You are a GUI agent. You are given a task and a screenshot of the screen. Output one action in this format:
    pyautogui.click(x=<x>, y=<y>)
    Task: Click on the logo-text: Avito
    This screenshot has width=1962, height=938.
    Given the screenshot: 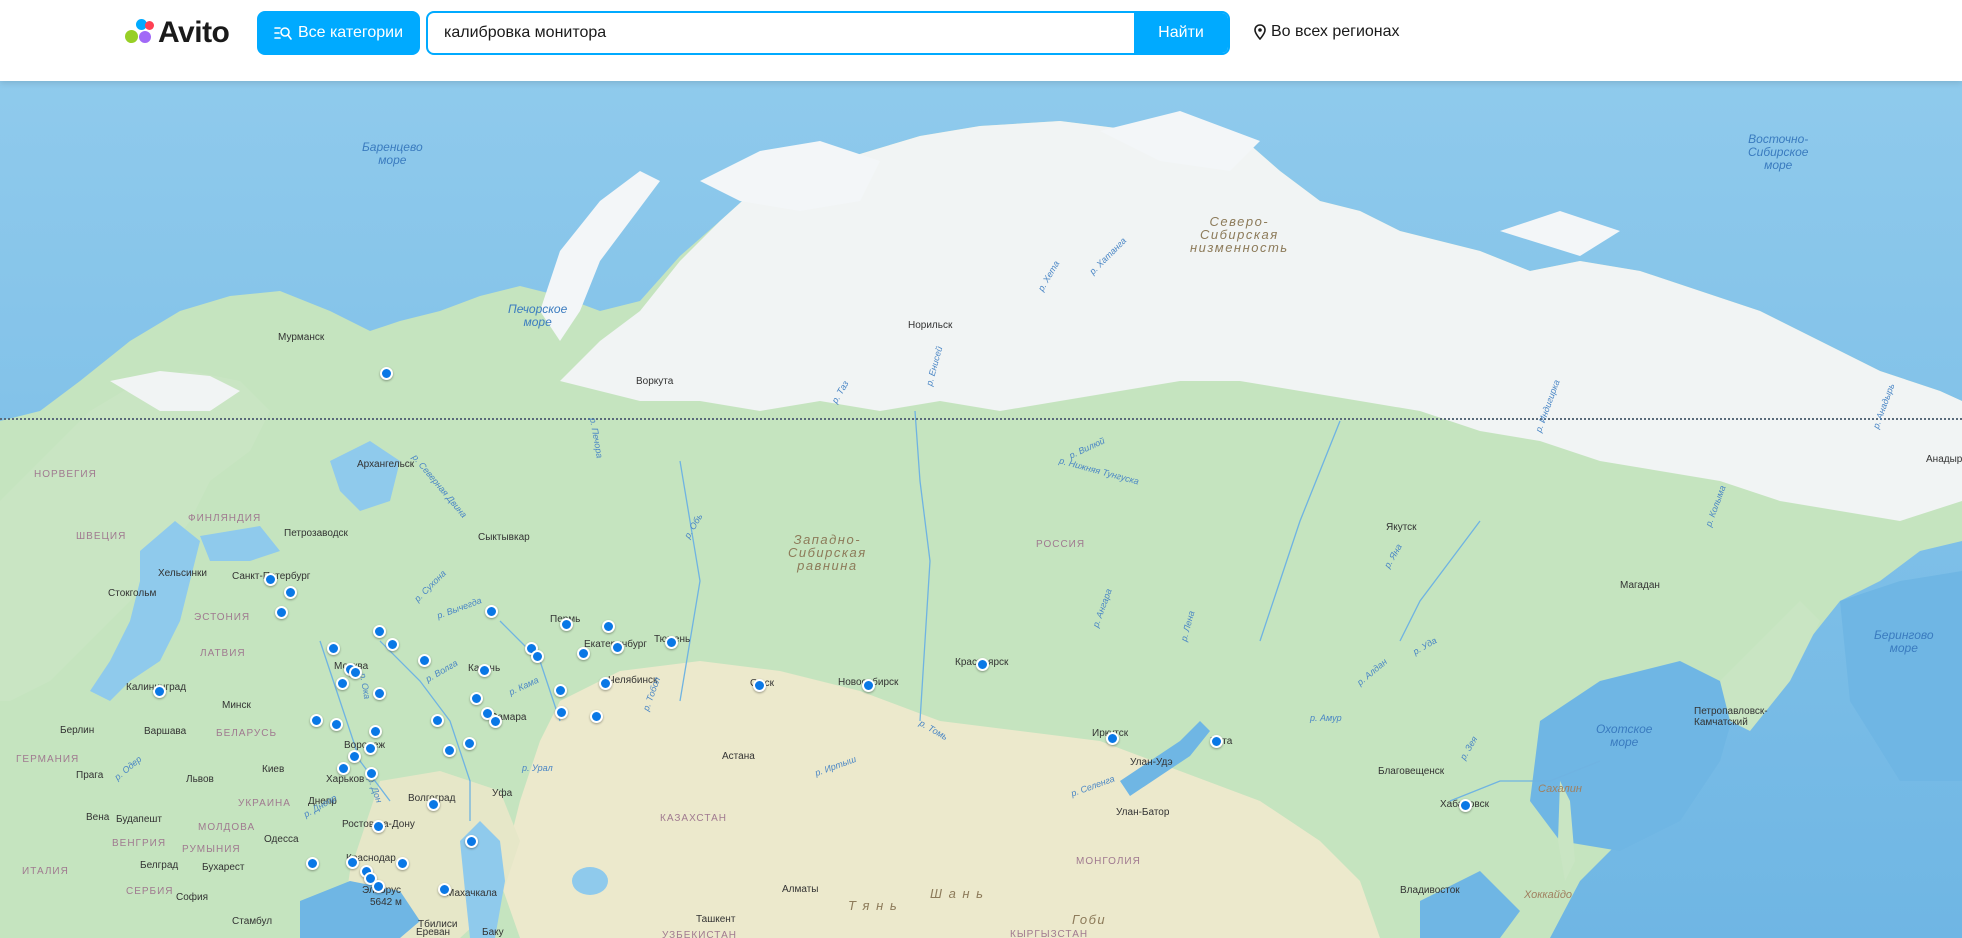 What is the action you would take?
    pyautogui.click(x=194, y=32)
    